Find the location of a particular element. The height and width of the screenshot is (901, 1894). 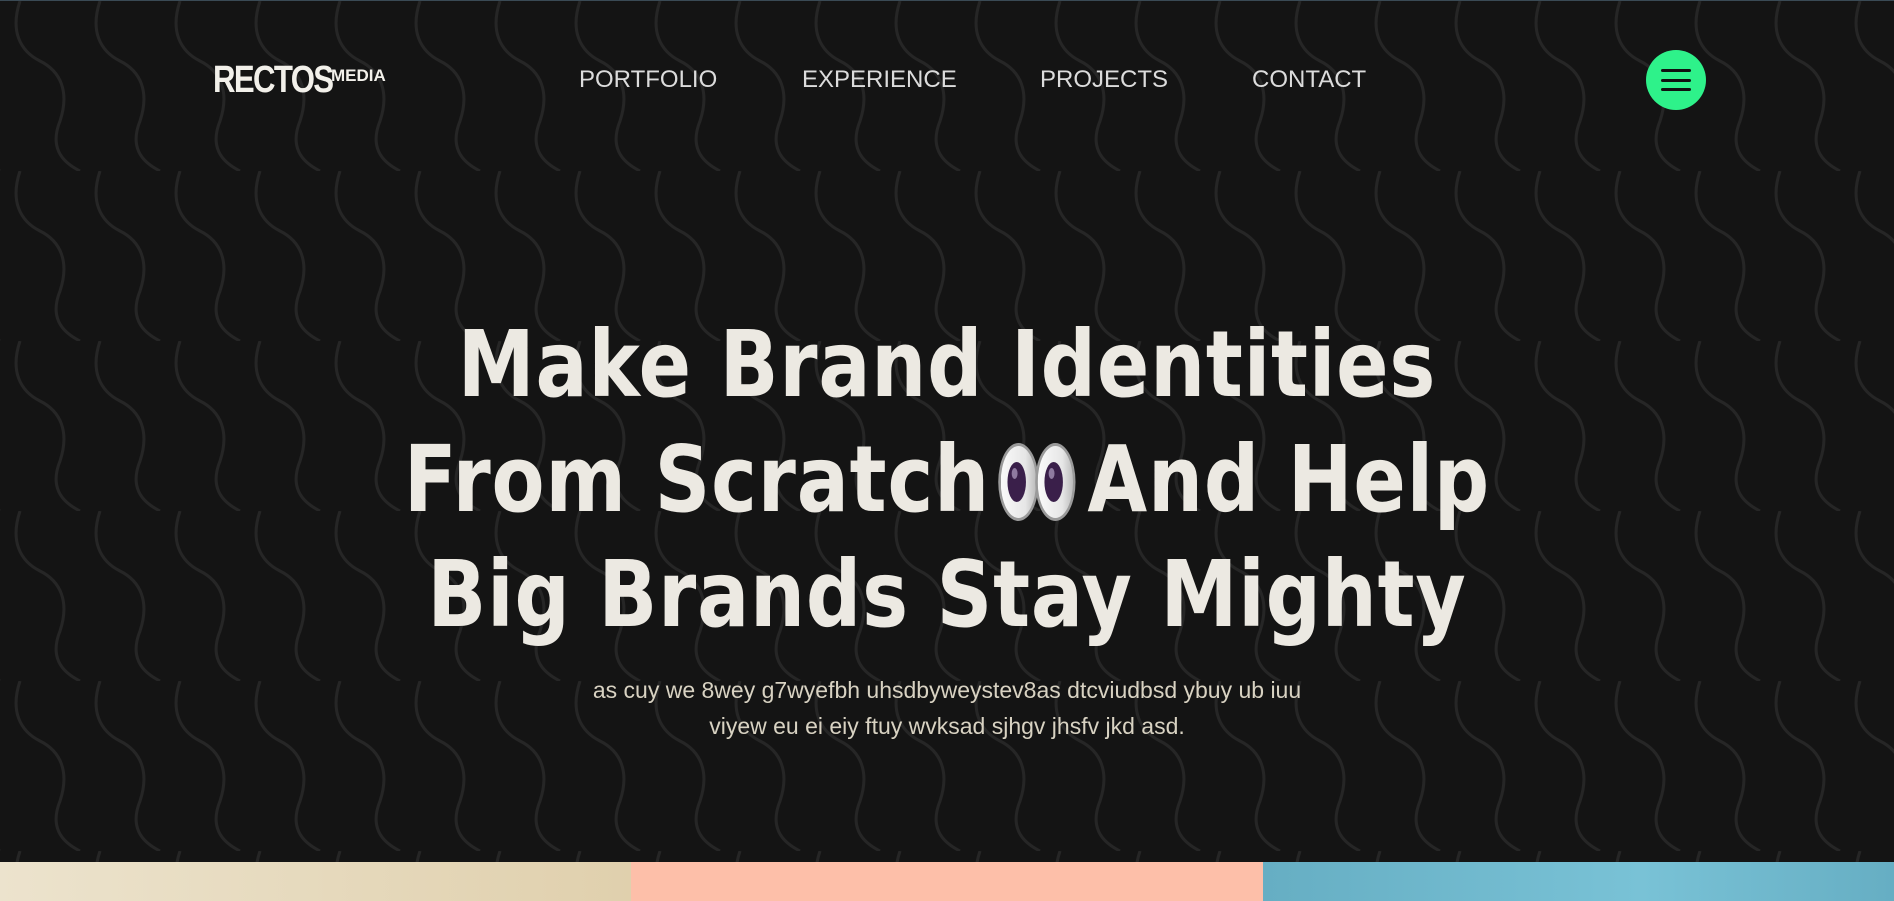

nav-link-portfolio: PORTFOLIO is located at coordinates (648, 80).